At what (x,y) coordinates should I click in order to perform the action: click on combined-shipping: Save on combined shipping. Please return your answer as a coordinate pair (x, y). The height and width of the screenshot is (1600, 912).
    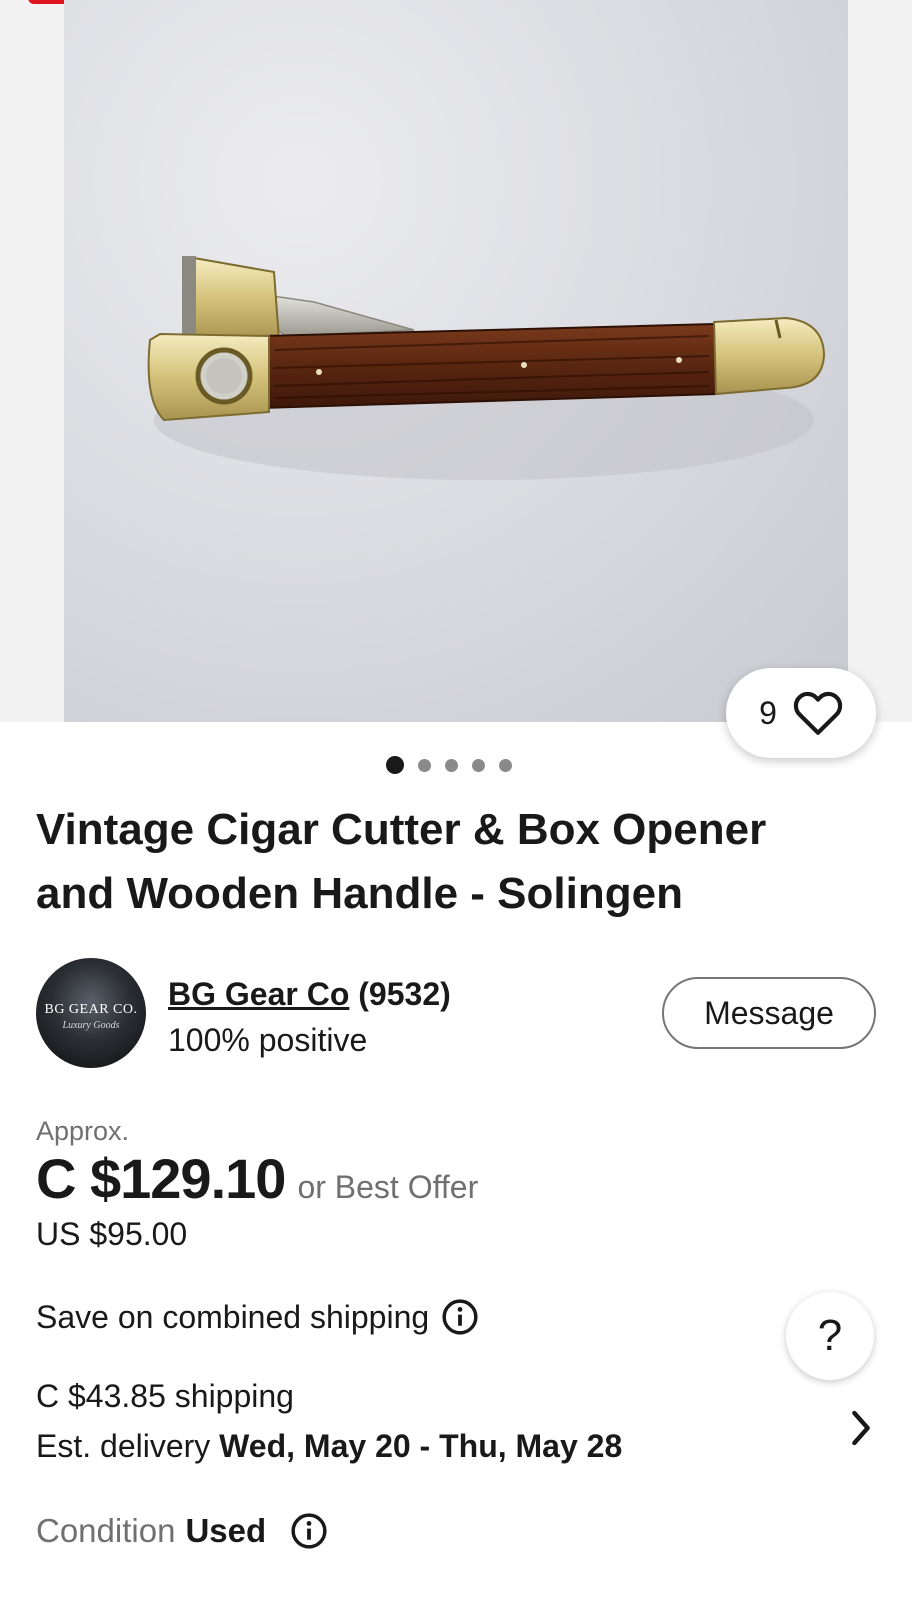
    Looking at the image, I should click on (257, 1317).